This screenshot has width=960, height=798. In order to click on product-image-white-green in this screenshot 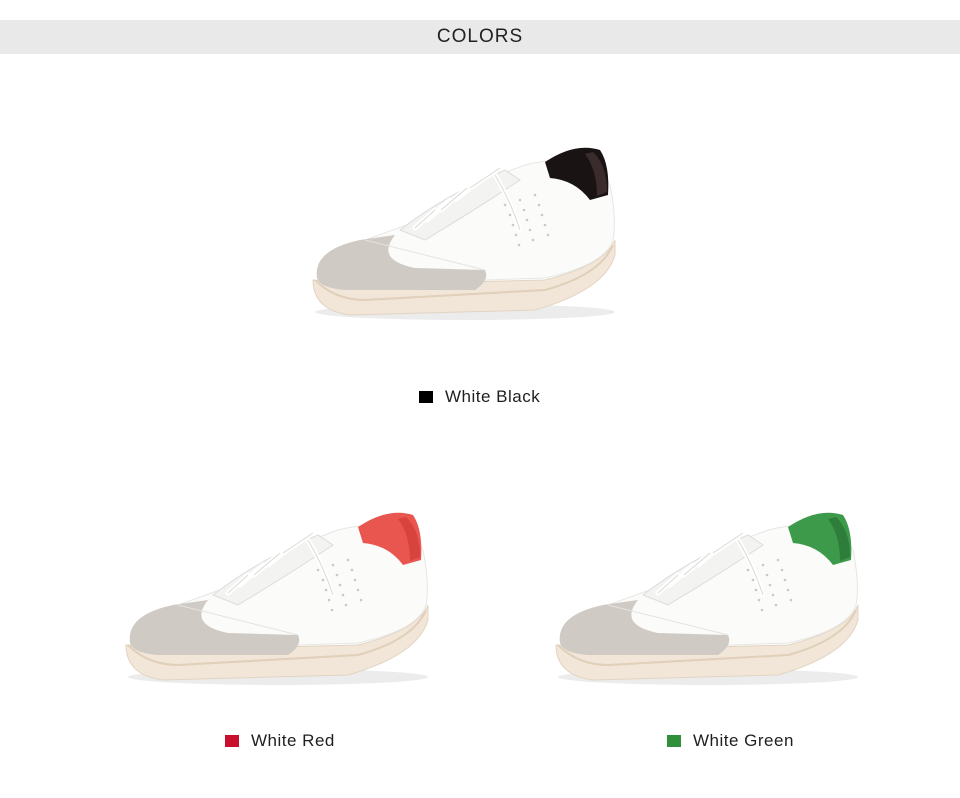, I will do `click(708, 600)`.